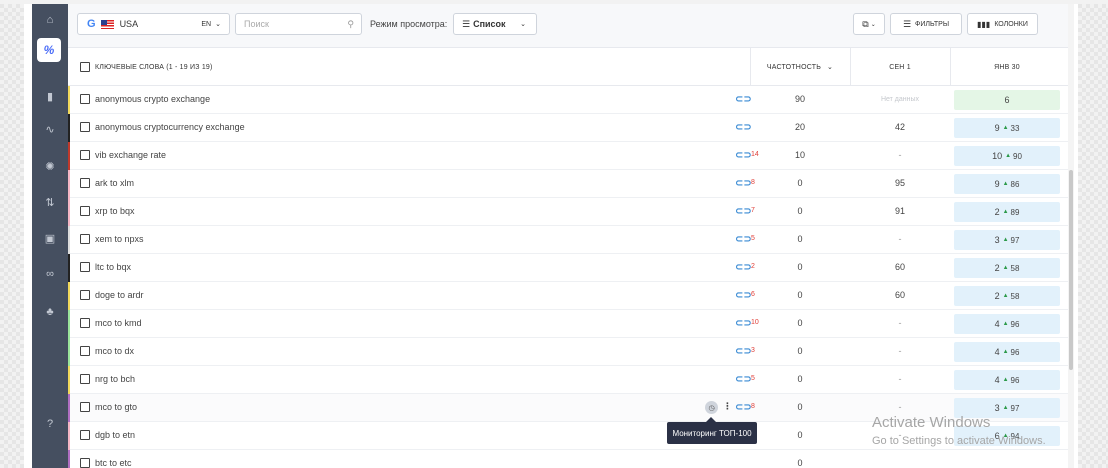 The width and height of the screenshot is (1108, 468). Describe the element at coordinates (568, 324) in the screenshot. I see `table-row: mco to kmd ⊂⊃ 10 0-4 ▲ 96` at that location.